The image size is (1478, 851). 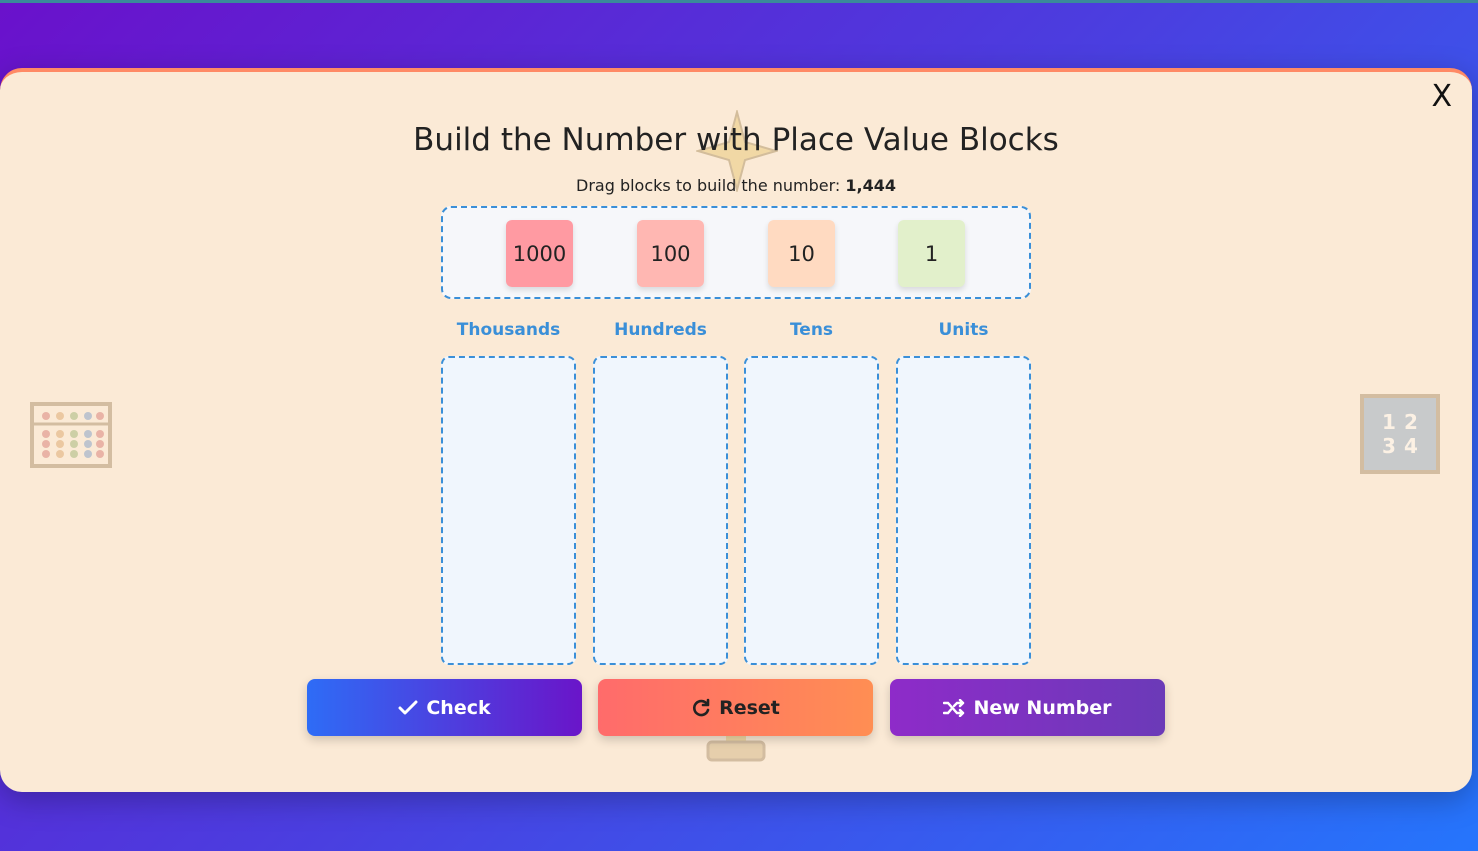 I want to click on grid-digit: 1, so click(x=1389, y=422).